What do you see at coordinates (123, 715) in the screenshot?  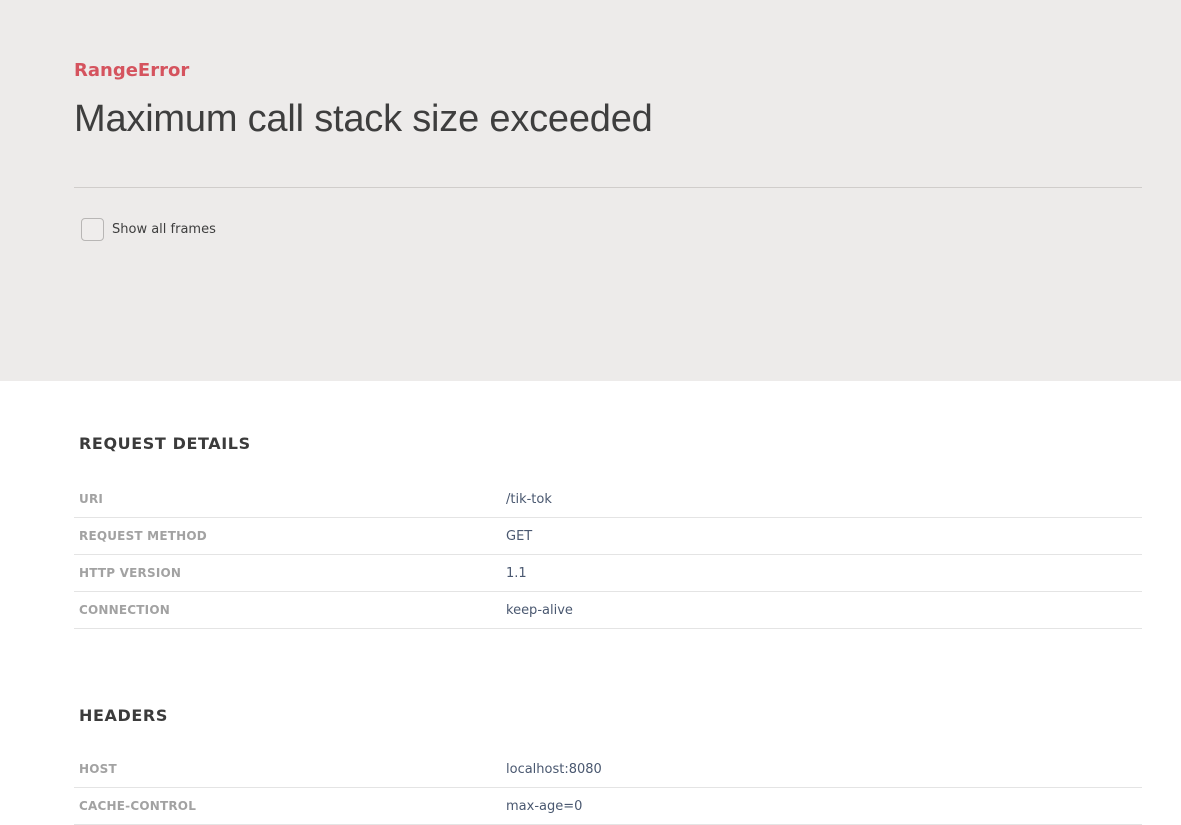 I see `headers-title: HEADERS` at bounding box center [123, 715].